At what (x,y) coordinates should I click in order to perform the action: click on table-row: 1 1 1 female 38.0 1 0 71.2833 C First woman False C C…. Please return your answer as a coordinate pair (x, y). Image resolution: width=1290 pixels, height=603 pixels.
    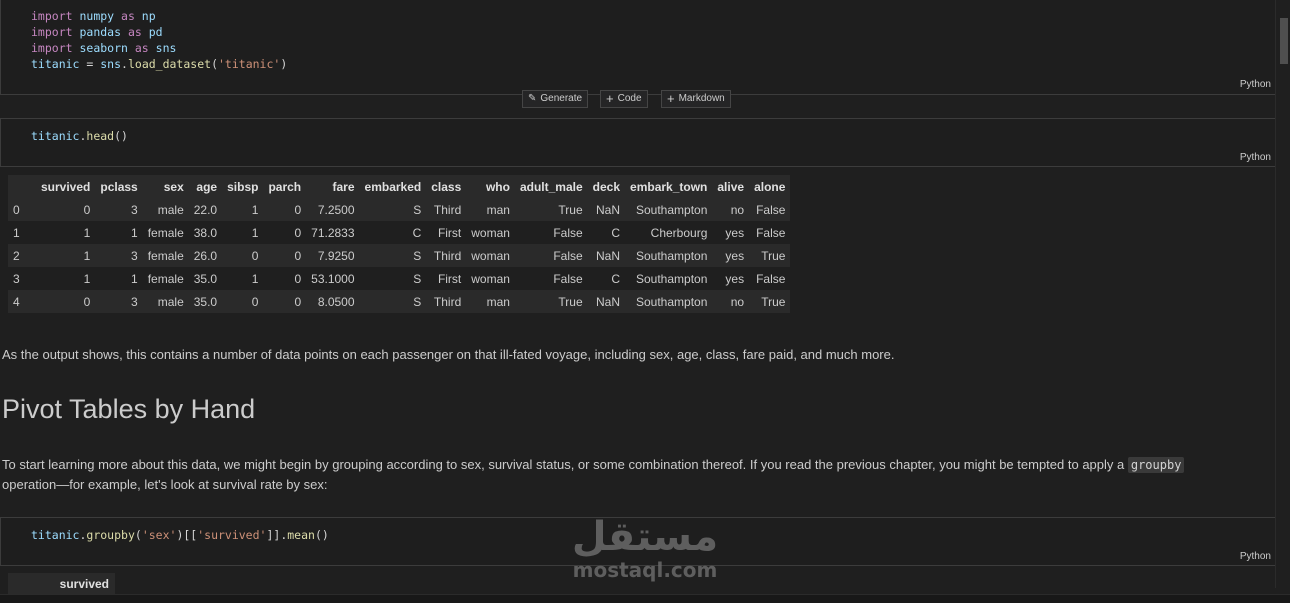
    Looking at the image, I should click on (399, 232).